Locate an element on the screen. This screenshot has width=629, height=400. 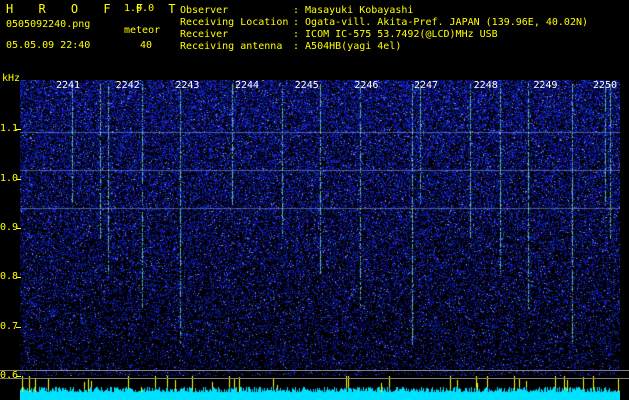
baseline-canvas is located at coordinates (320, 388).